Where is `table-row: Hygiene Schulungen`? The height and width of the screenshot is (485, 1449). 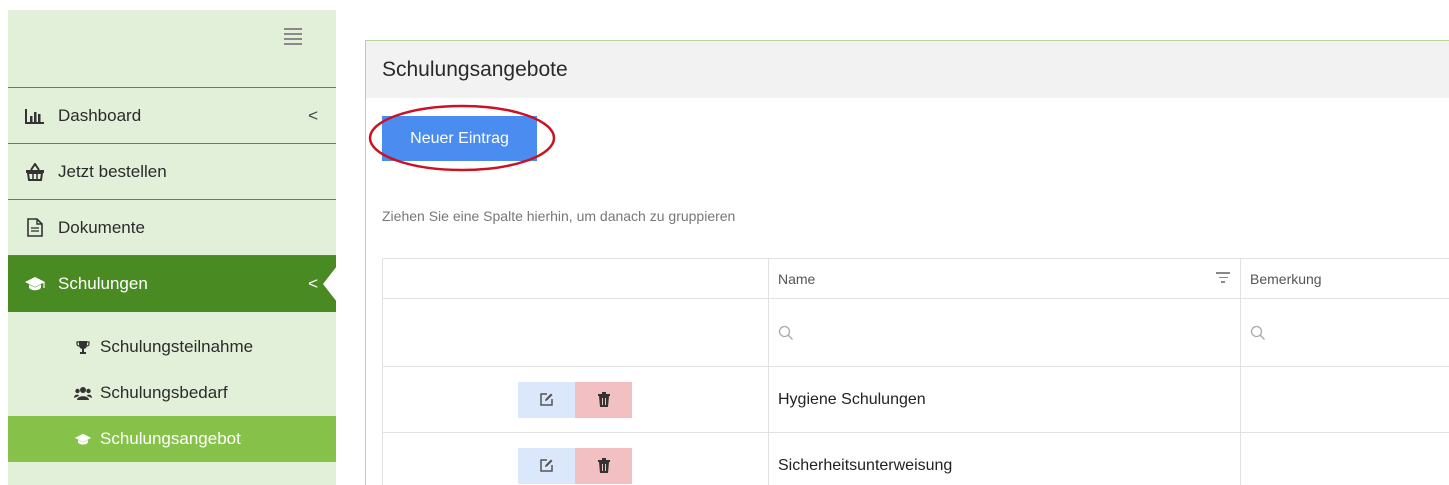 table-row: Hygiene Schulungen is located at coordinates (915, 400).